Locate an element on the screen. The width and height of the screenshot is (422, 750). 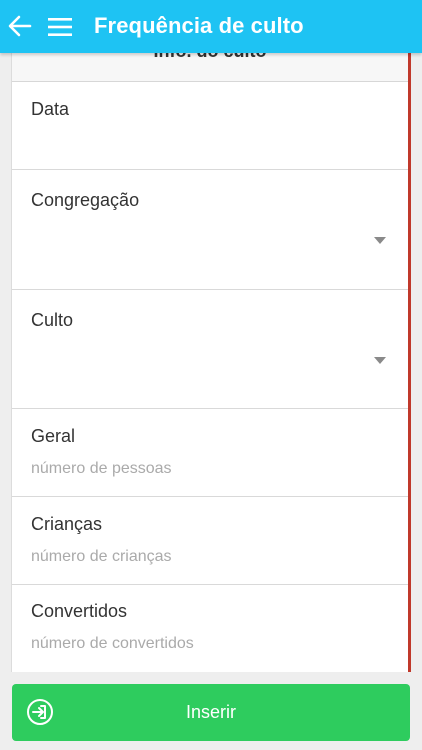
date-input is located at coordinates (213, 144).